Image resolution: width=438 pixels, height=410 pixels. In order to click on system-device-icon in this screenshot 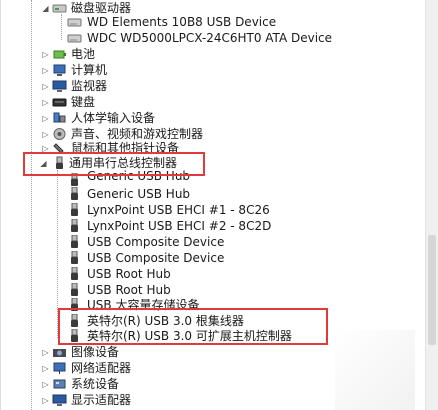, I will do `click(59, 384)`.